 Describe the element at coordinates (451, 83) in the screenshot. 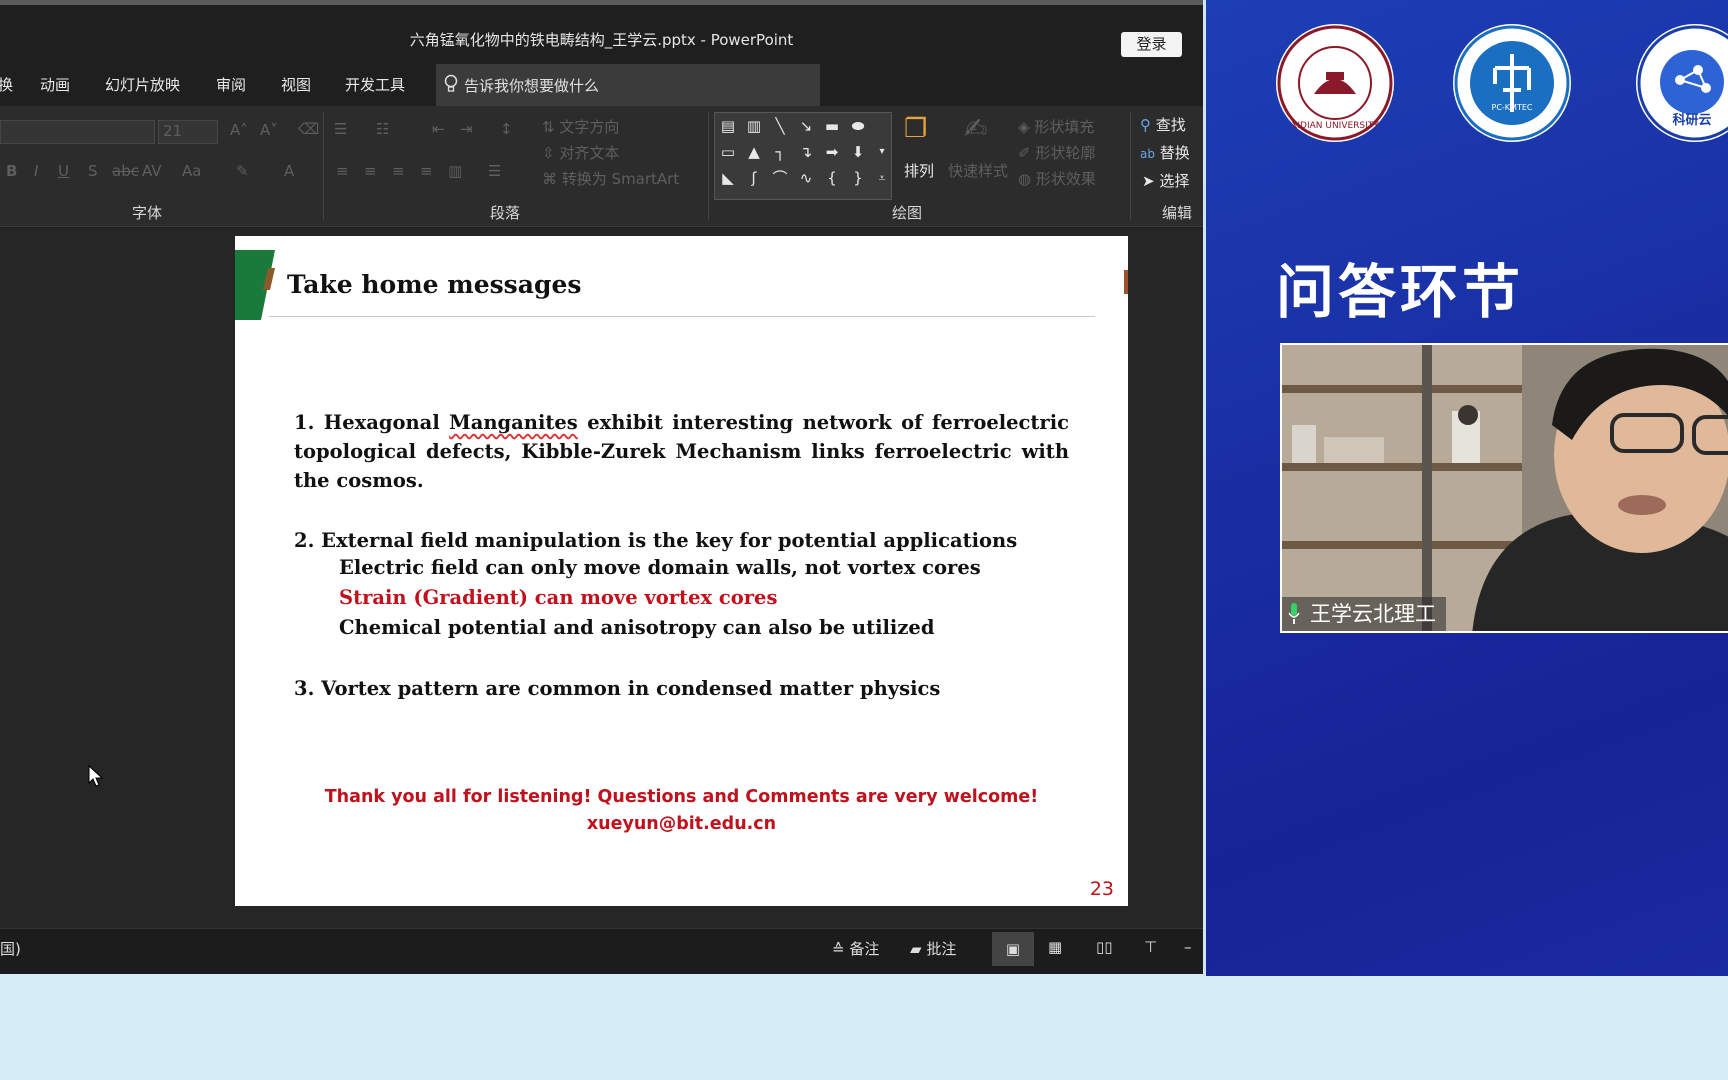

I see `lightbulb-icon` at that location.